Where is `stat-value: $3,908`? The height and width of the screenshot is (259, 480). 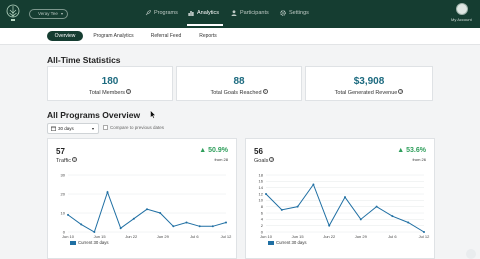 stat-value: $3,908 is located at coordinates (369, 81).